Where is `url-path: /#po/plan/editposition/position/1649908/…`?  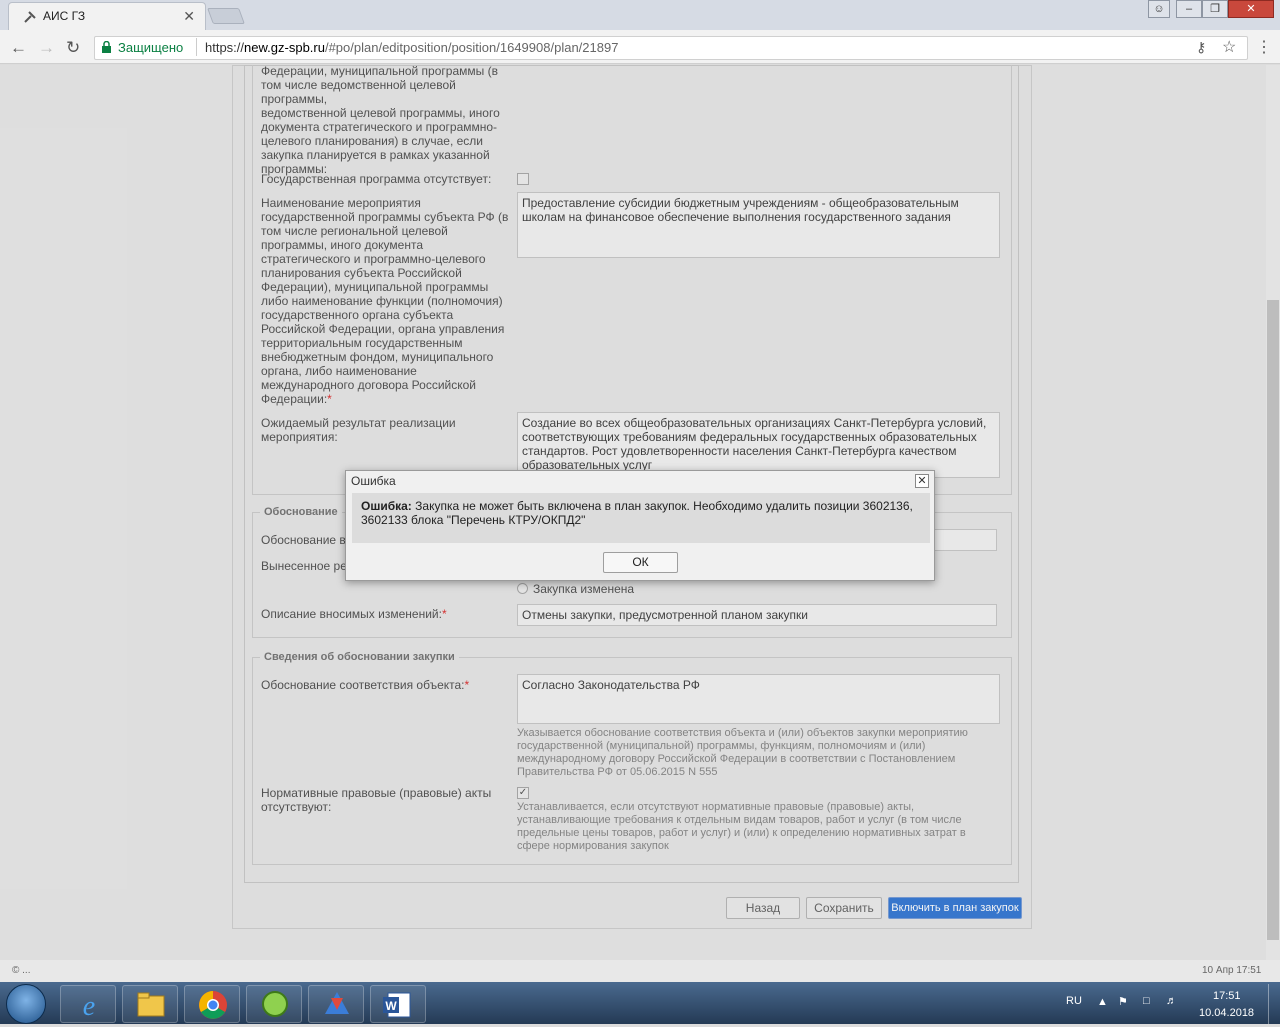
url-path: /#po/plan/editposition/position/1649908/… is located at coordinates (471, 47).